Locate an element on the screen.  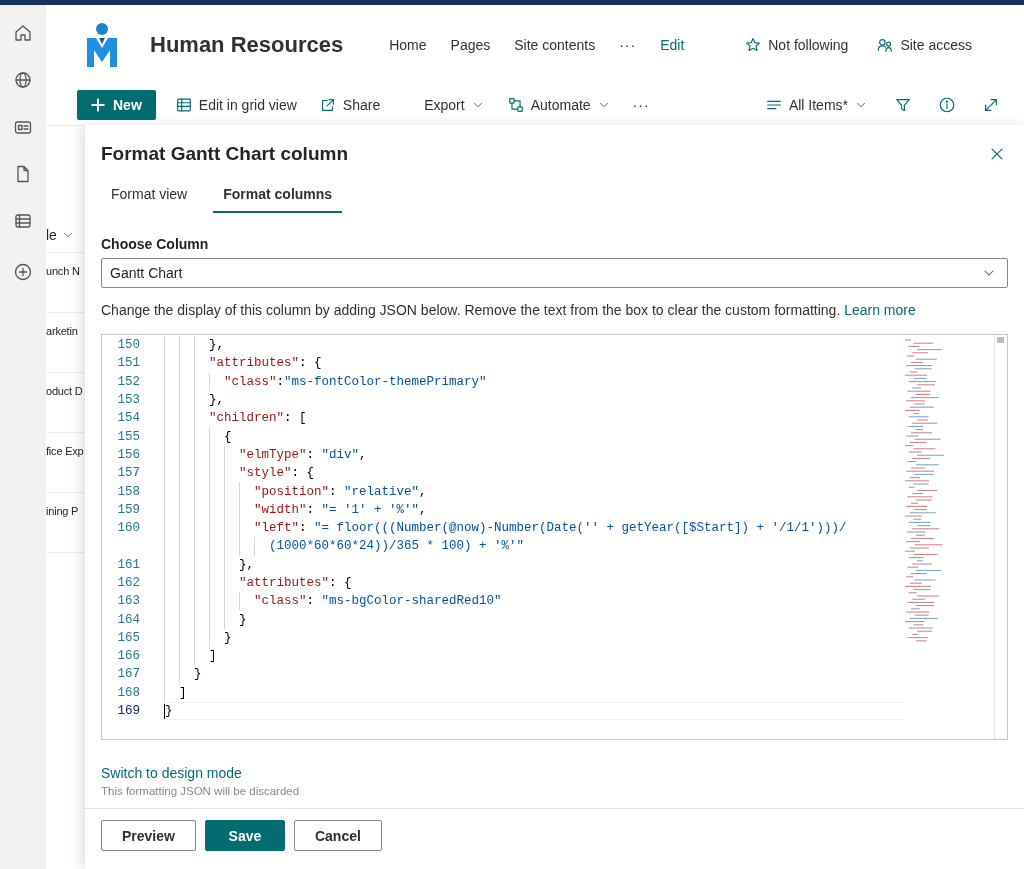
share-button: Share is located at coordinates (349, 105).